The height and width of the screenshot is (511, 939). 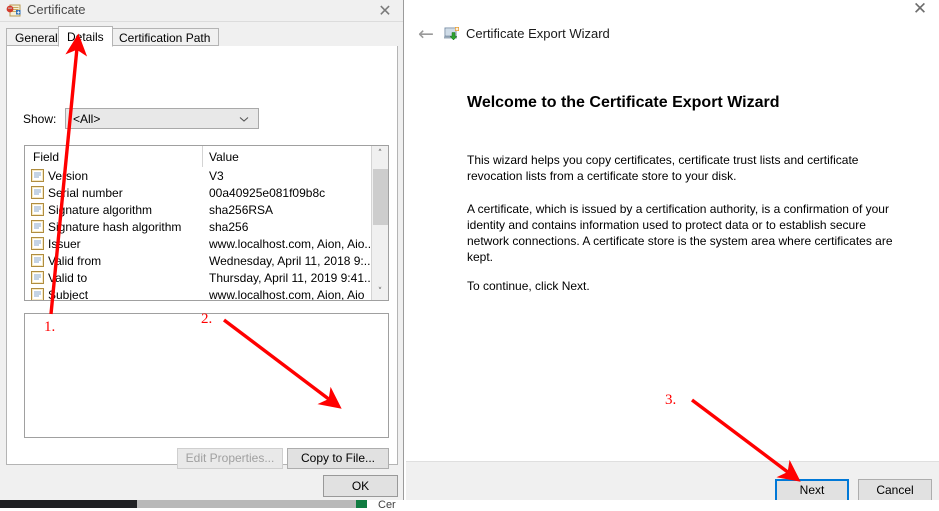 I want to click on field-detail-value-box, so click(x=206, y=375).